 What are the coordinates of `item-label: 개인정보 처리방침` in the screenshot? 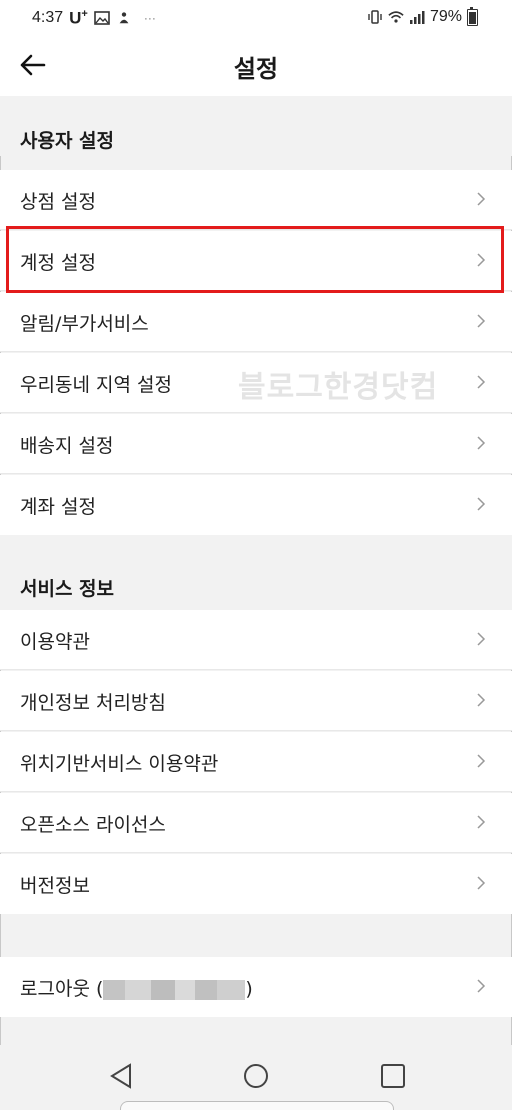 It's located at (93, 703).